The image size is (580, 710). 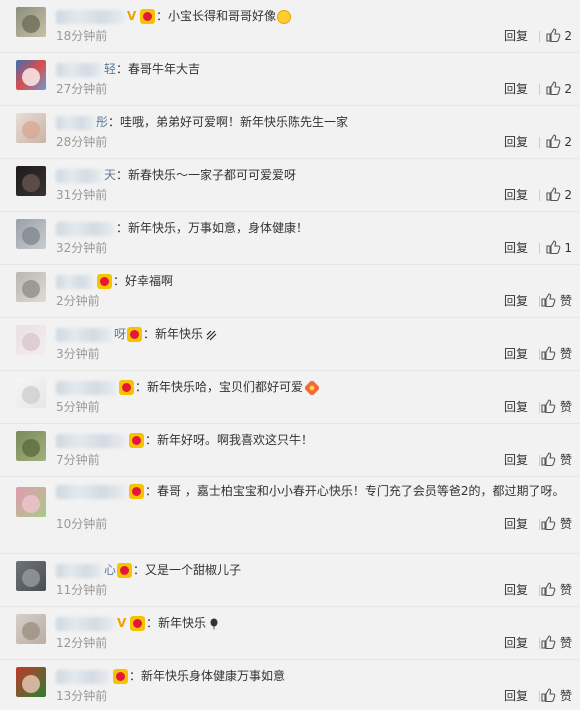 I want to click on username-end: 轻, so click(x=110, y=69).